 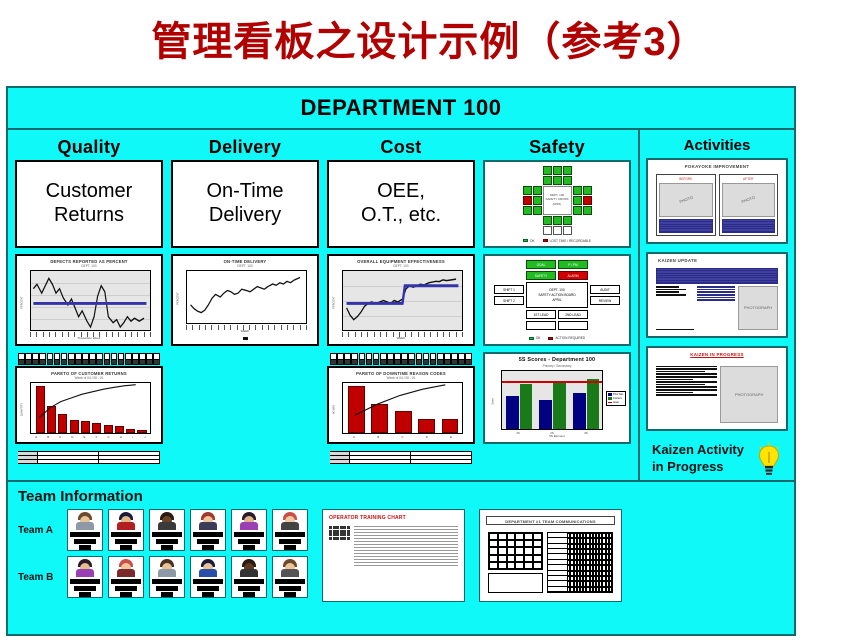 I want to click on safety-escalation-board: GOAL P / PM SAFETY ALARM SHIFT 1 SHIFT 2, so click(x=557, y=300).